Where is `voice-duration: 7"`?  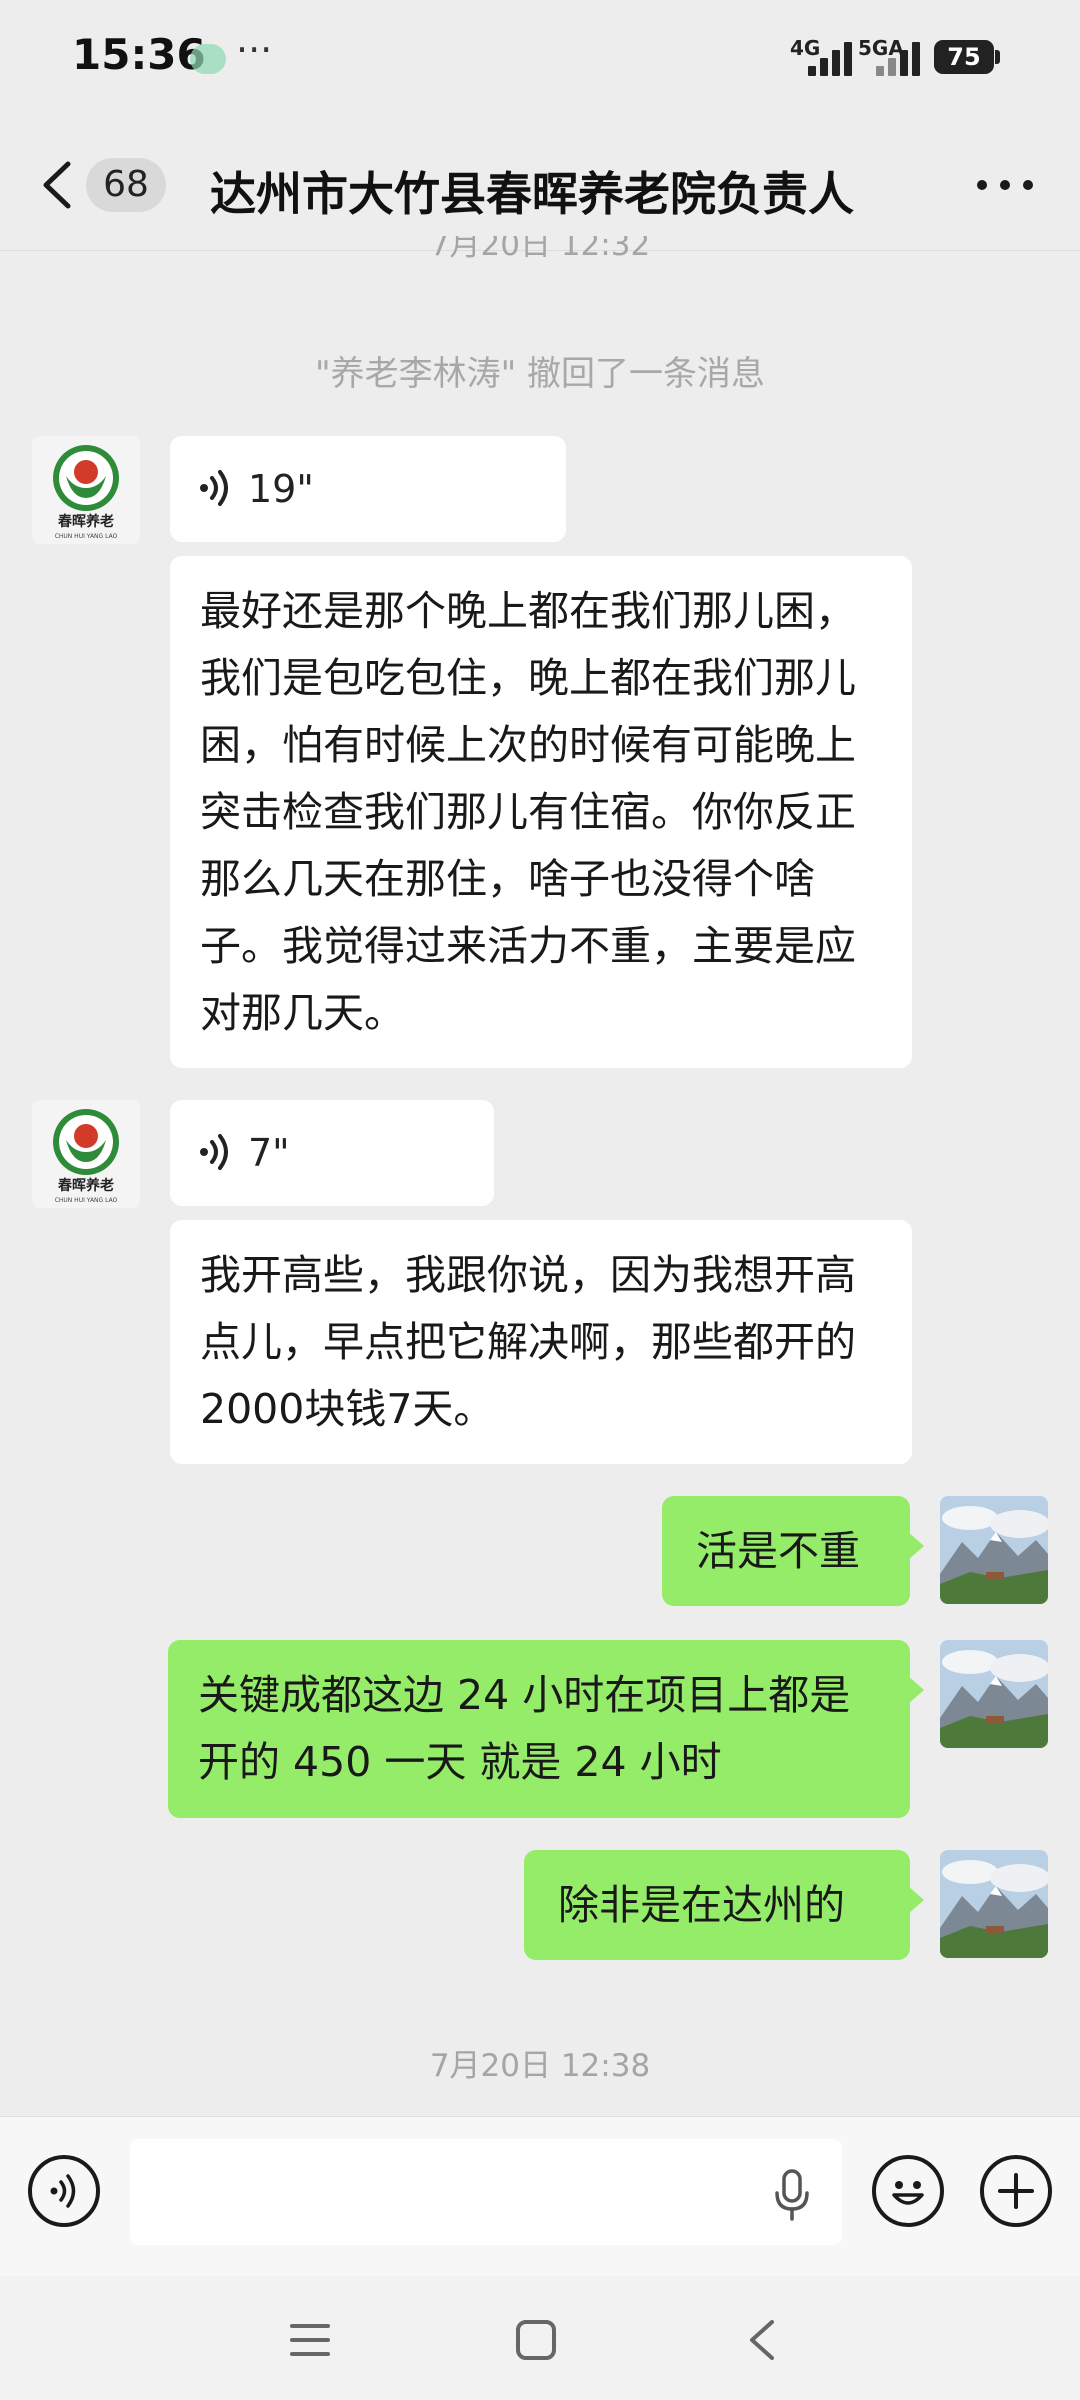
voice-duration: 7" is located at coordinates (269, 1153).